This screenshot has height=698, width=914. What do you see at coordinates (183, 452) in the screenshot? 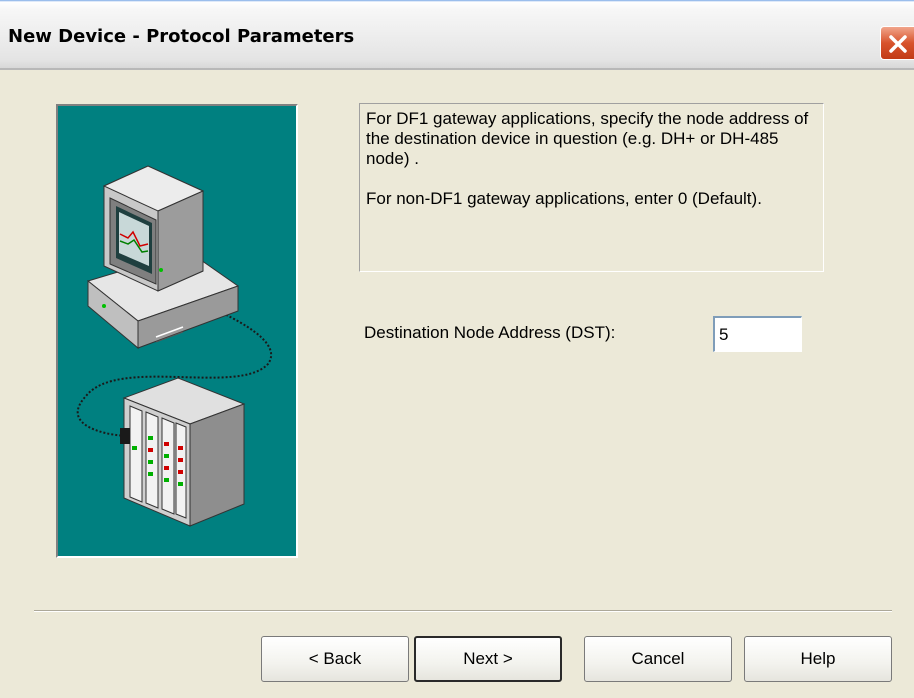
I see `plc-rack-icon` at bounding box center [183, 452].